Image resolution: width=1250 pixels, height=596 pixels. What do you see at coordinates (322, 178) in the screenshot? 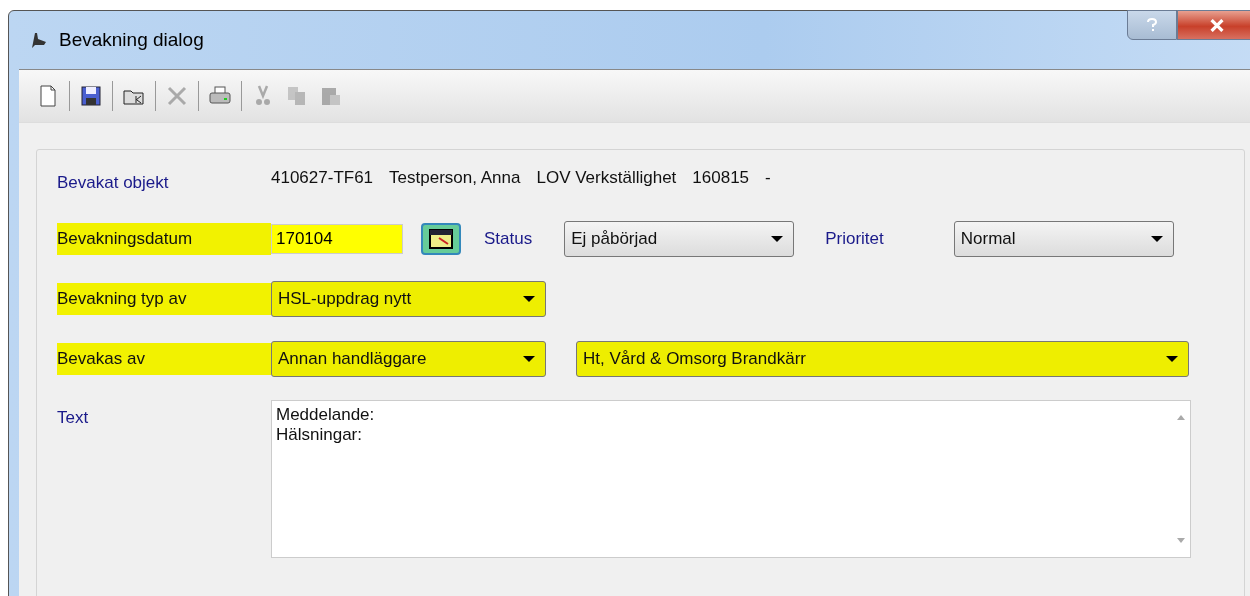
I see `object-info: 410627-TF61` at bounding box center [322, 178].